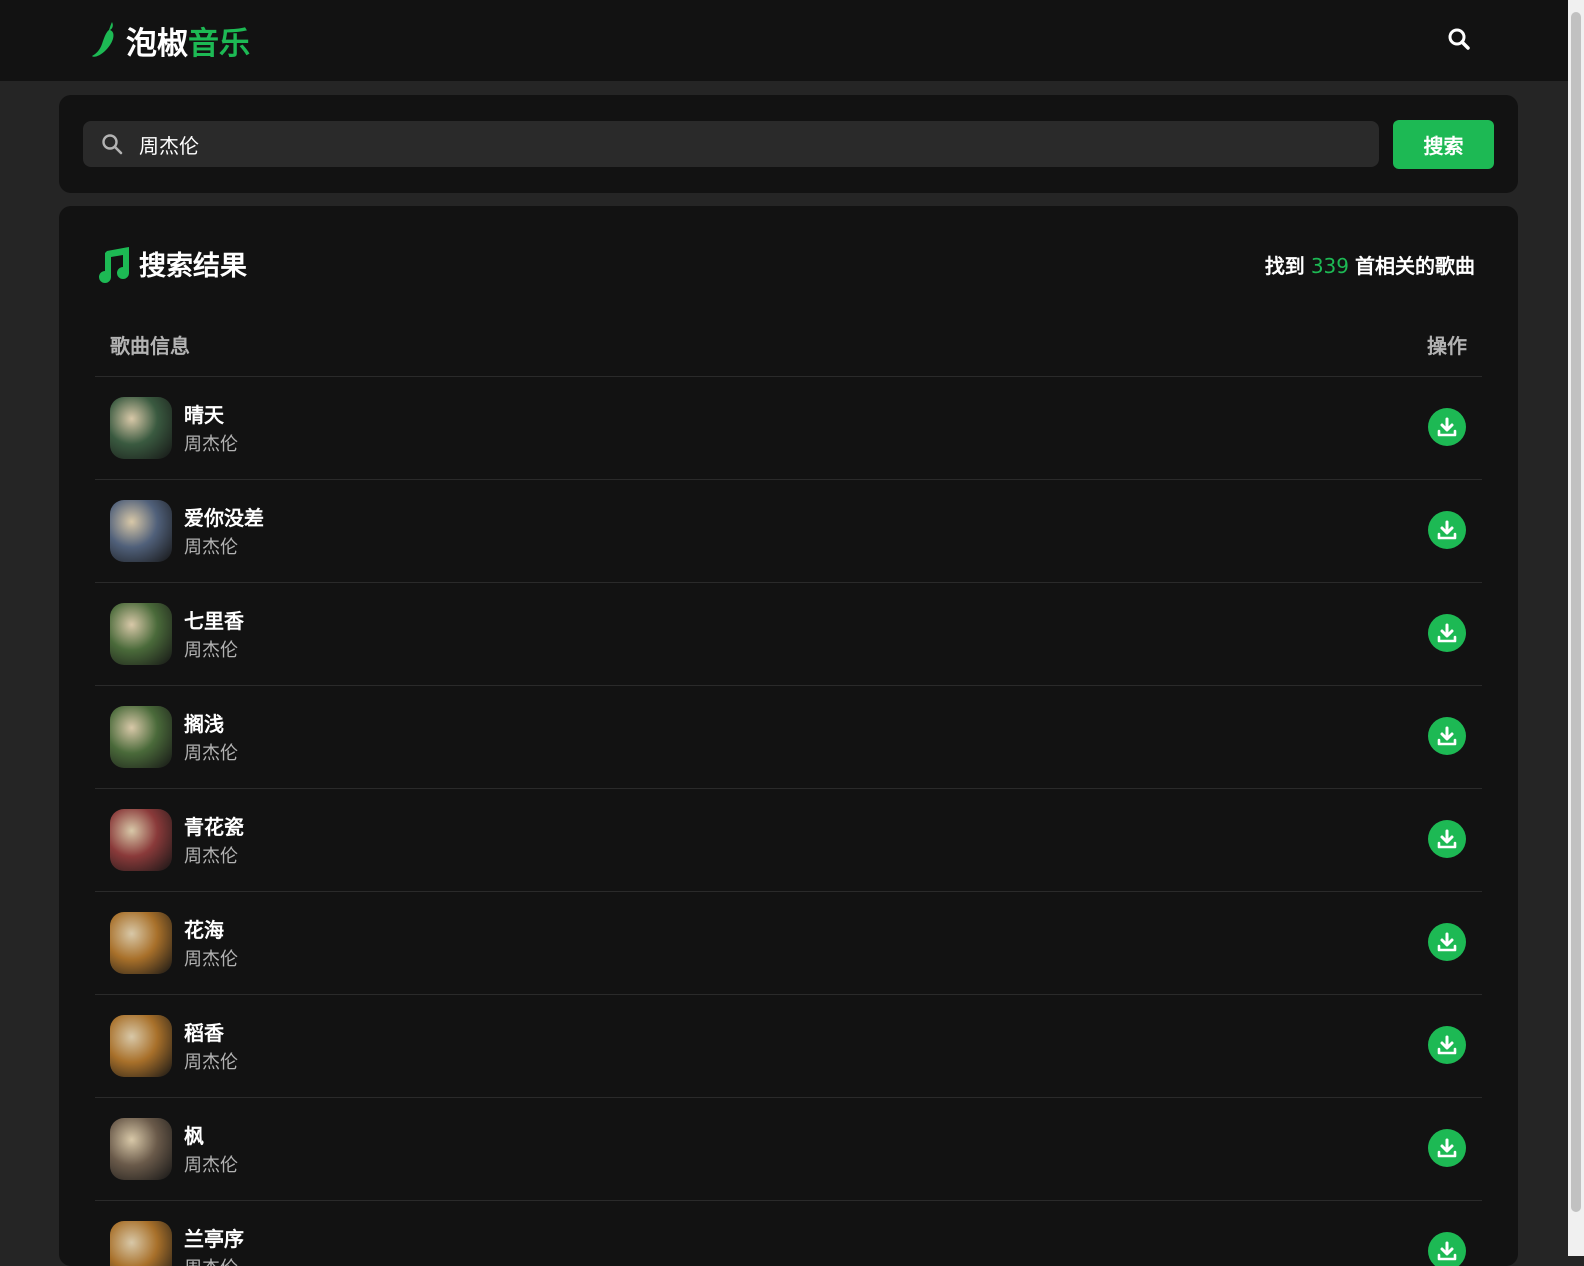 Image resolution: width=1584 pixels, height=1266 pixels. I want to click on app-logo: 泡椒 音乐, so click(170, 40).